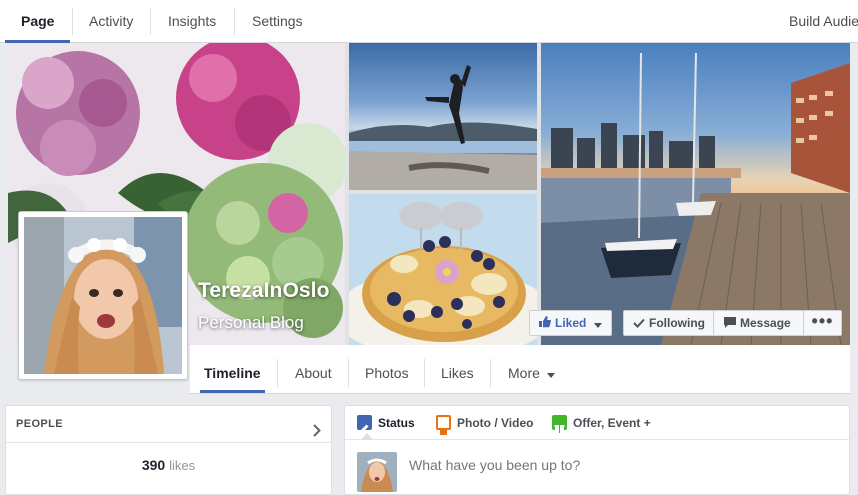 The height and width of the screenshot is (495, 858). What do you see at coordinates (377, 472) in the screenshot?
I see `avatar` at bounding box center [377, 472].